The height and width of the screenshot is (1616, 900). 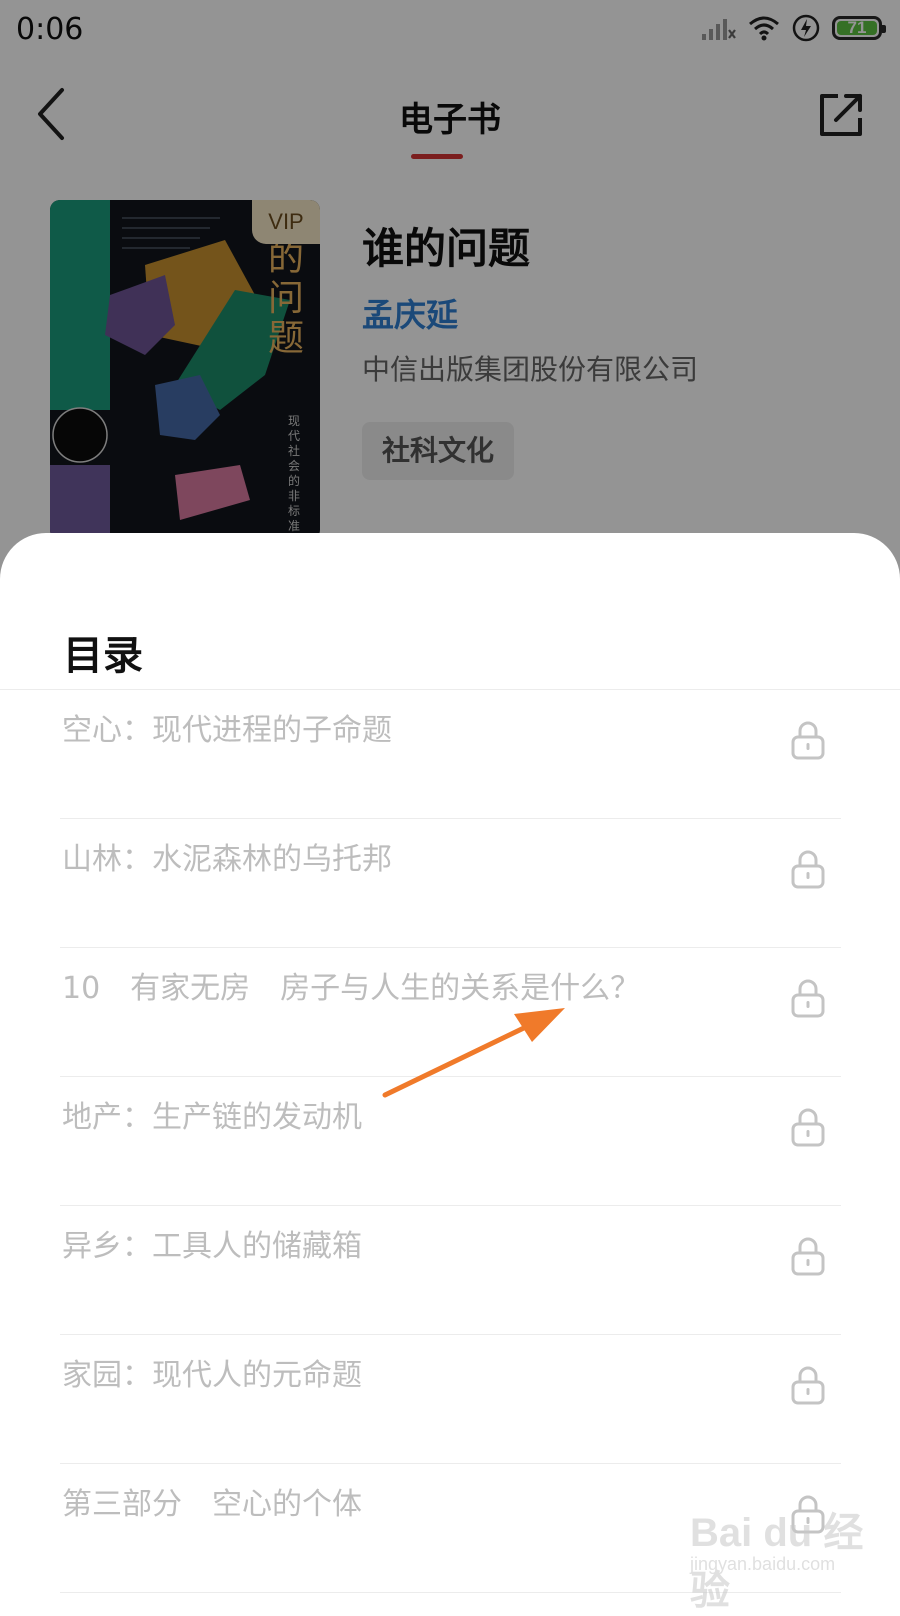 I want to click on toc-item-label: 异乡：工具人的储藏箱, so click(x=212, y=1246).